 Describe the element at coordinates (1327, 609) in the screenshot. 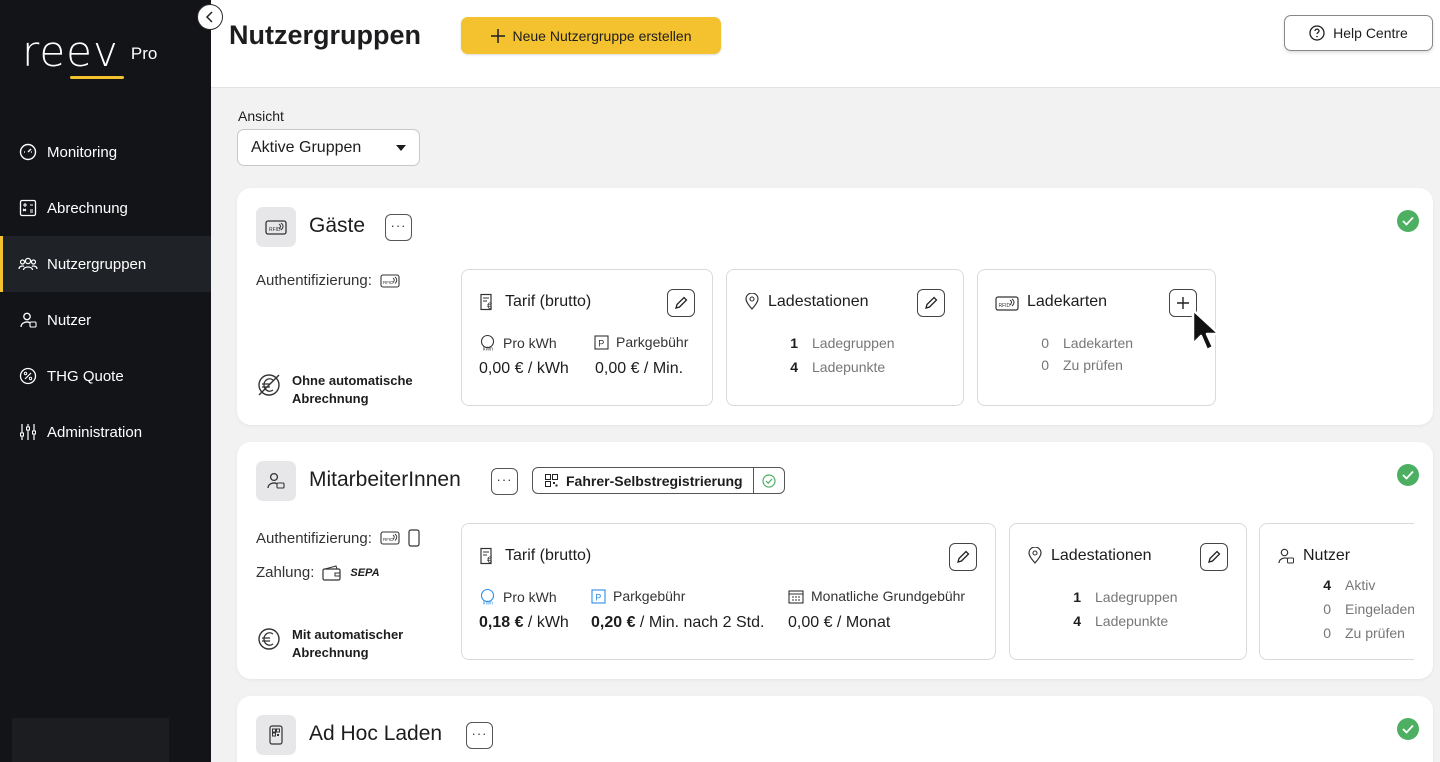

I see `invited-users-count: 0` at that location.